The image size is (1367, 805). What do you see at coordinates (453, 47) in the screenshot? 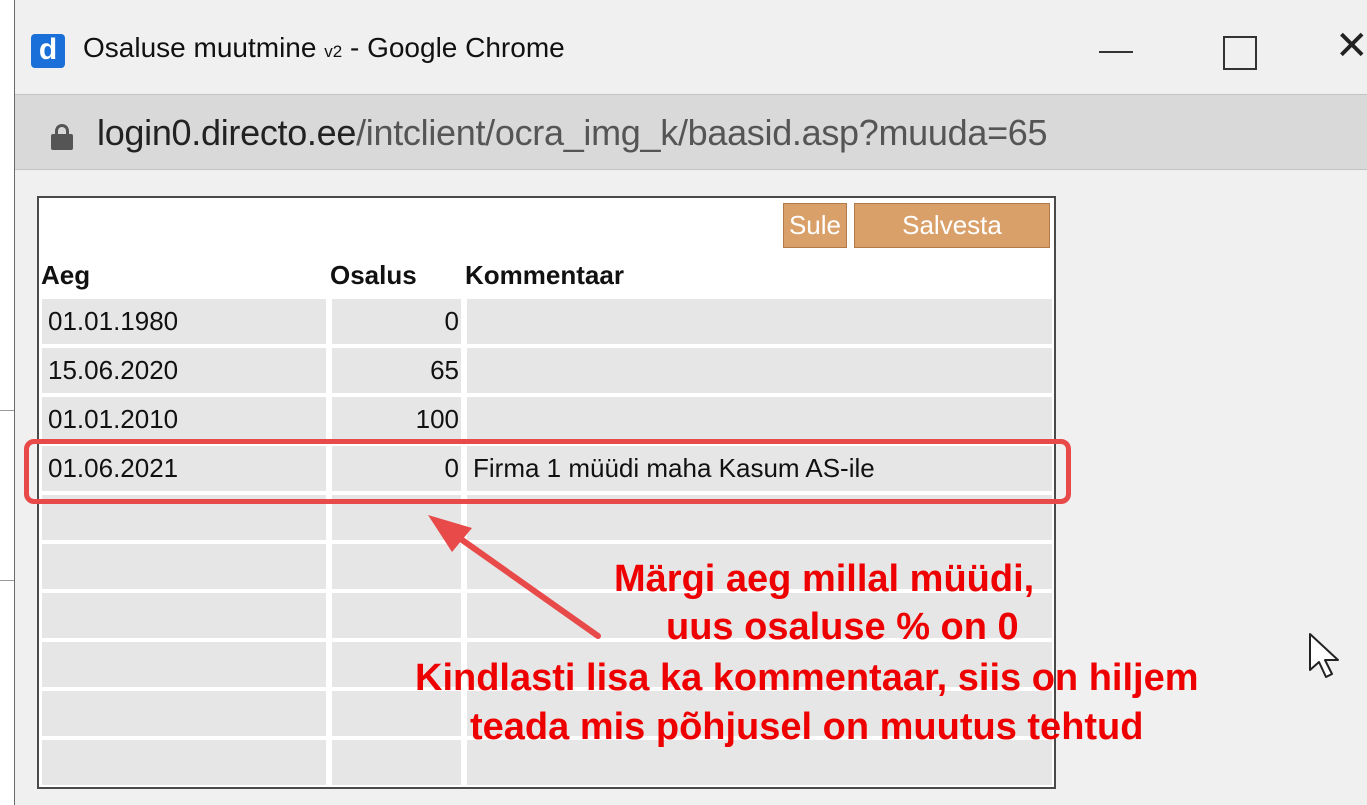
I see `window-title-app: - Google Chrome` at bounding box center [453, 47].